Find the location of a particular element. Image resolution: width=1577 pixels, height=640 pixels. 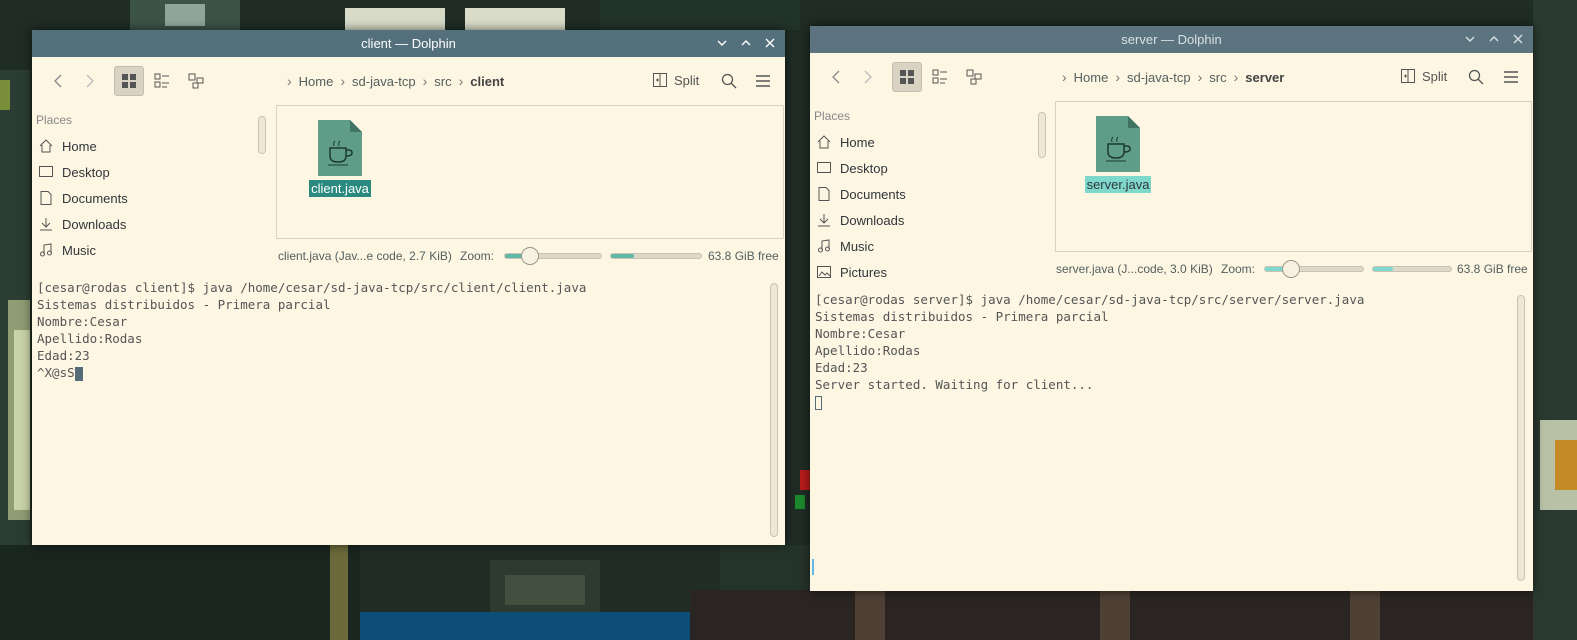

toolbar: › Home › sd-java-tcp › src › server Split is located at coordinates (1171, 77).